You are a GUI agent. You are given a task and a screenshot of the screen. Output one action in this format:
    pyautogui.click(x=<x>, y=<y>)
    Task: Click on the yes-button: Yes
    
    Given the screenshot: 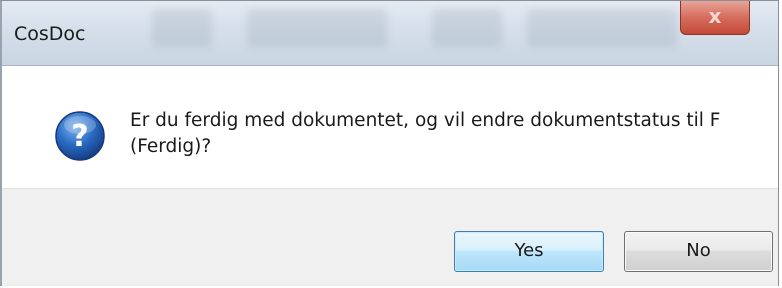 What is the action you would take?
    pyautogui.click(x=529, y=251)
    